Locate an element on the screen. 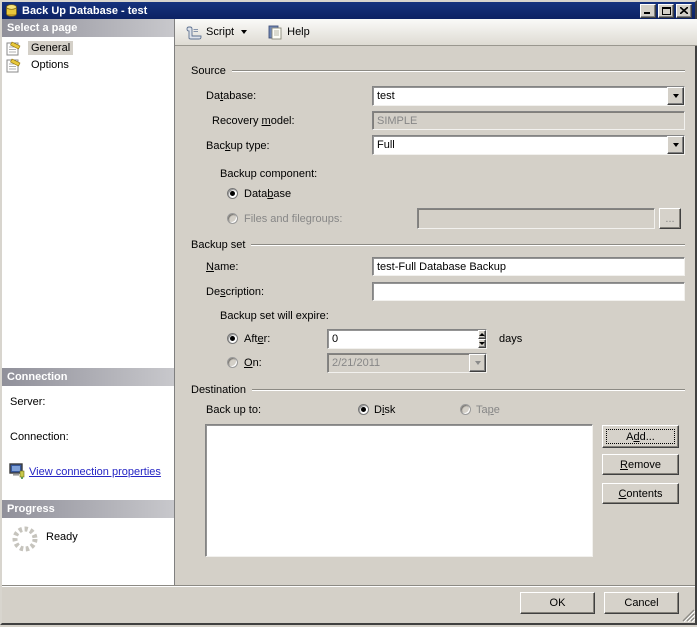 Image resolution: width=697 pixels, height=627 pixels. progress-spinner-icon is located at coordinates (25, 541).